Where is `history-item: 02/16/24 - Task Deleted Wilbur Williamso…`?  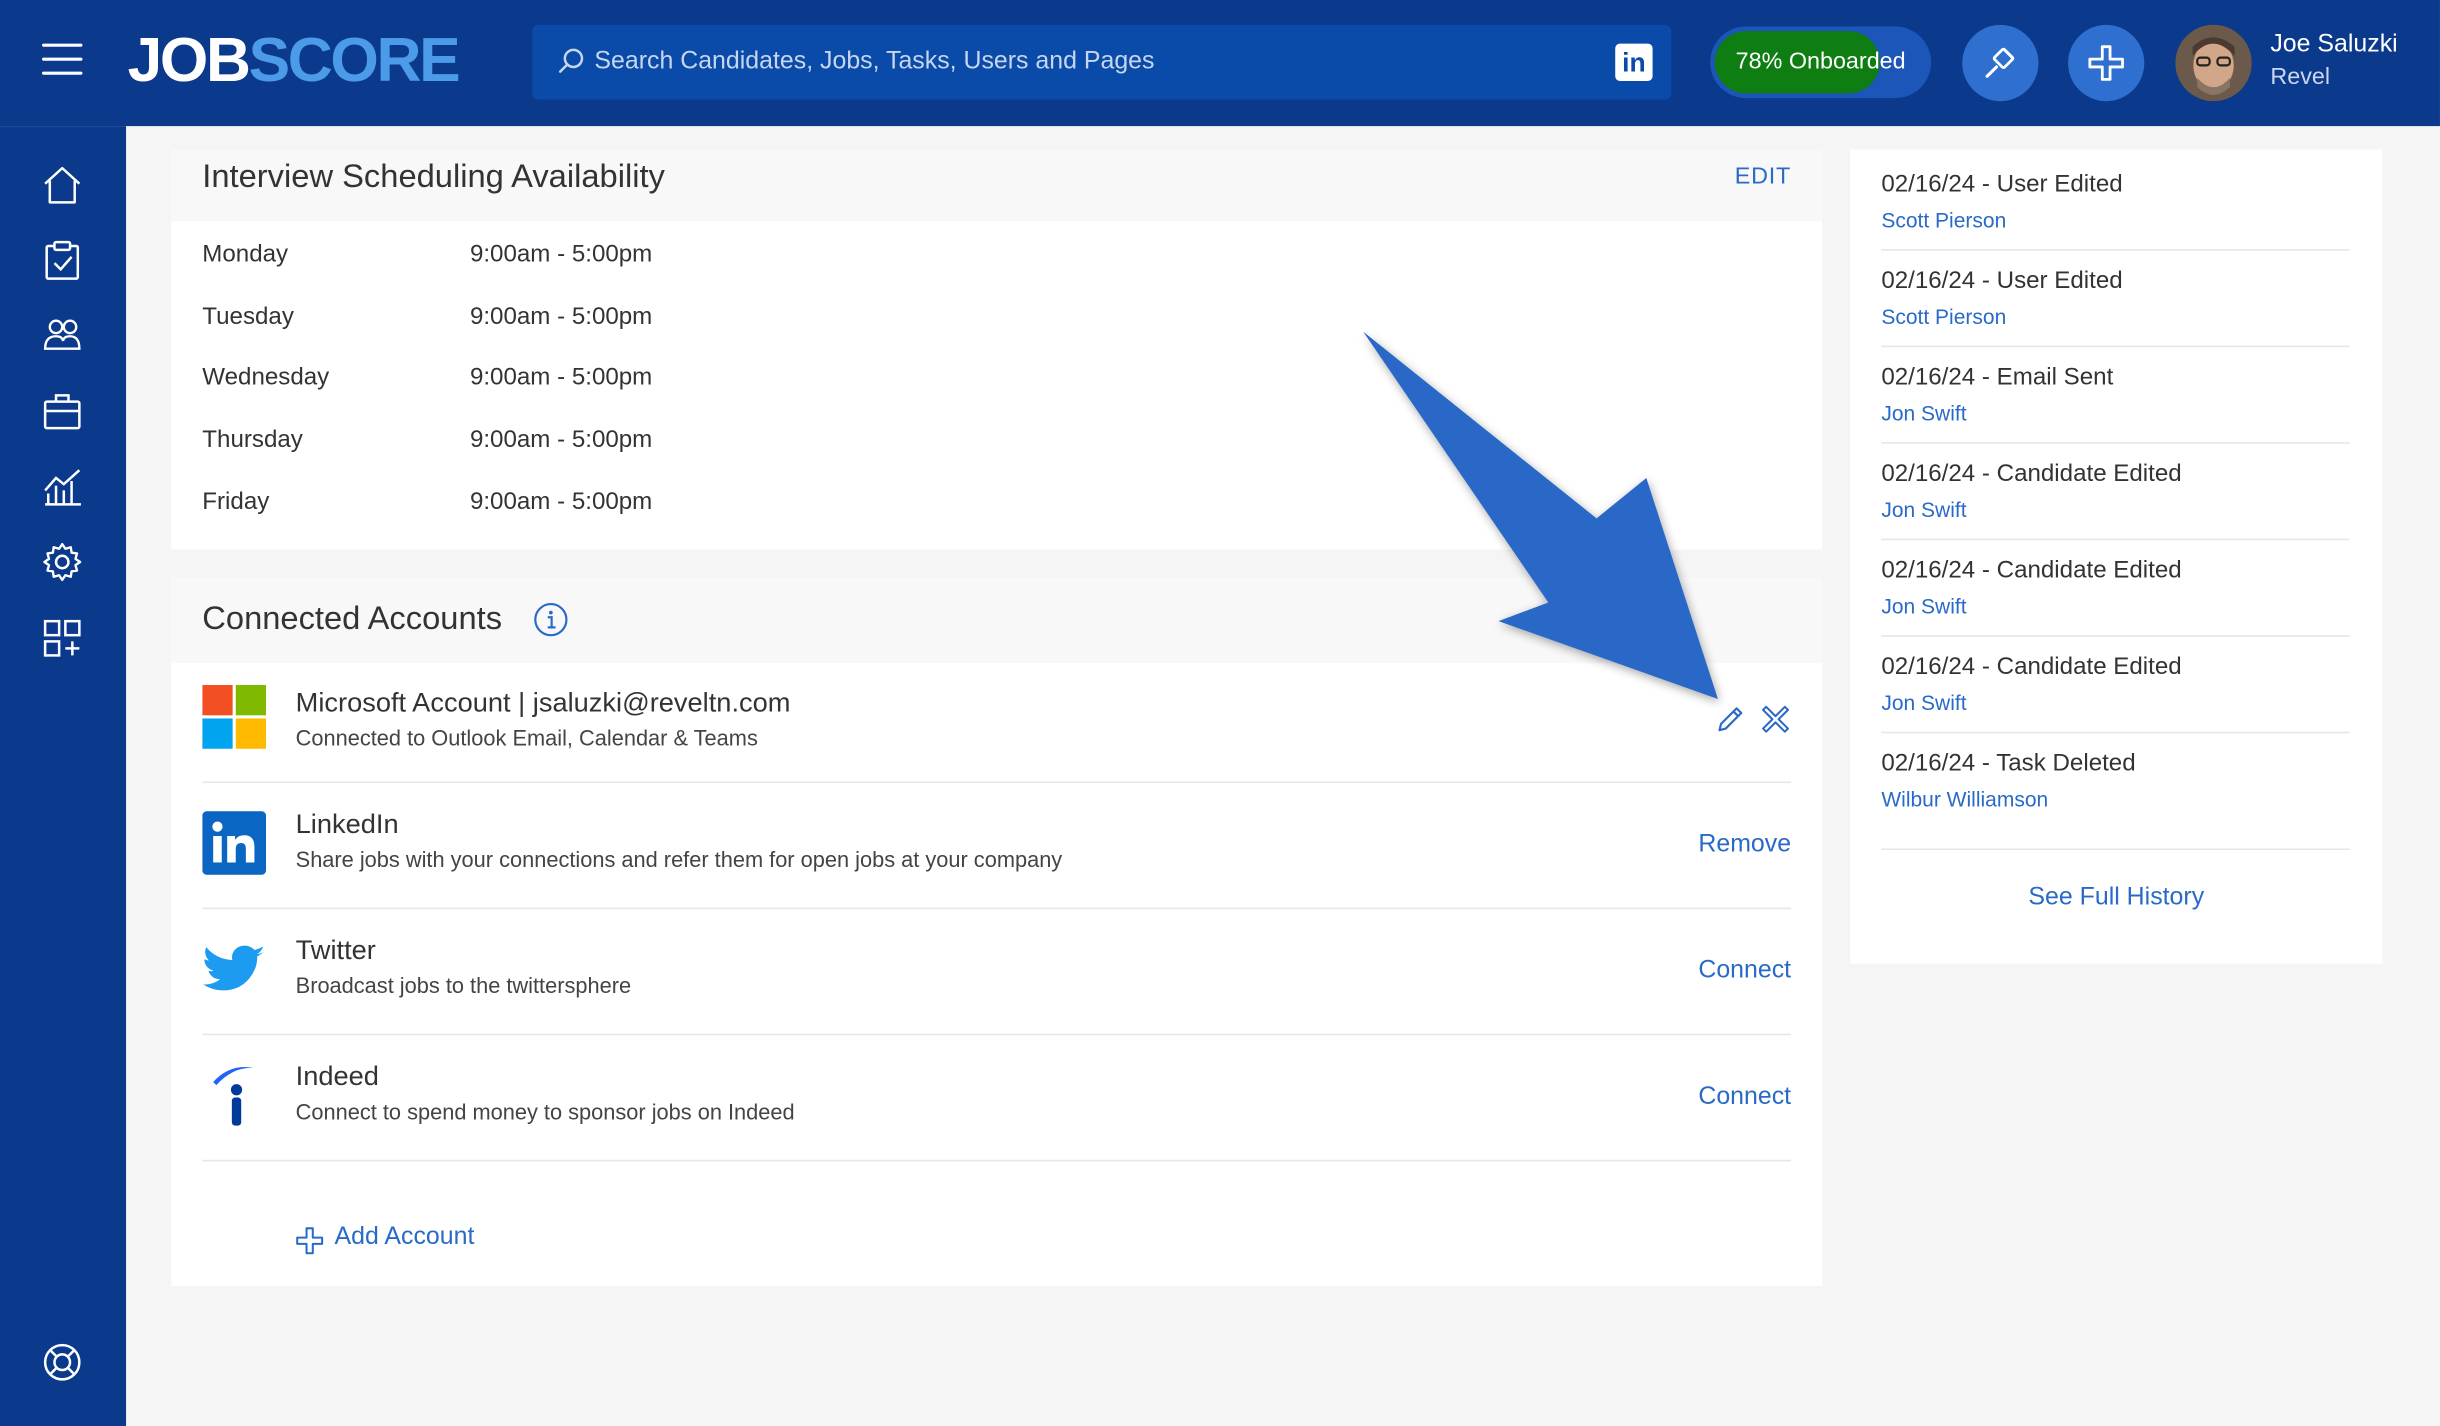
history-item: 02/16/24 - Task Deleted Wilbur Williamso… is located at coordinates (2115, 792).